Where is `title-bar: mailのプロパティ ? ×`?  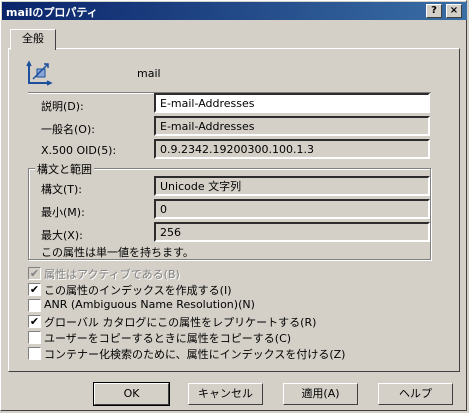
title-bar: mailのプロパティ ? × is located at coordinates (234, 11).